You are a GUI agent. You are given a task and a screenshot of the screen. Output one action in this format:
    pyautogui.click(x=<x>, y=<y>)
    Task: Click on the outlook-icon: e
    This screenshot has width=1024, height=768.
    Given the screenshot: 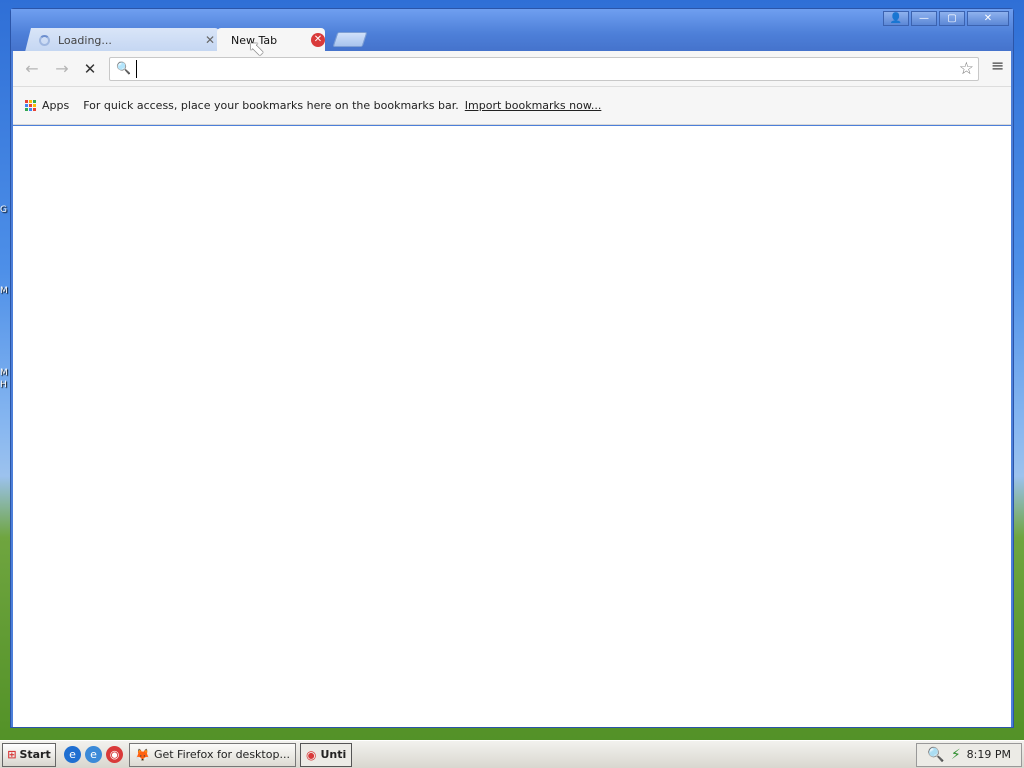 What is the action you would take?
    pyautogui.click(x=93, y=754)
    